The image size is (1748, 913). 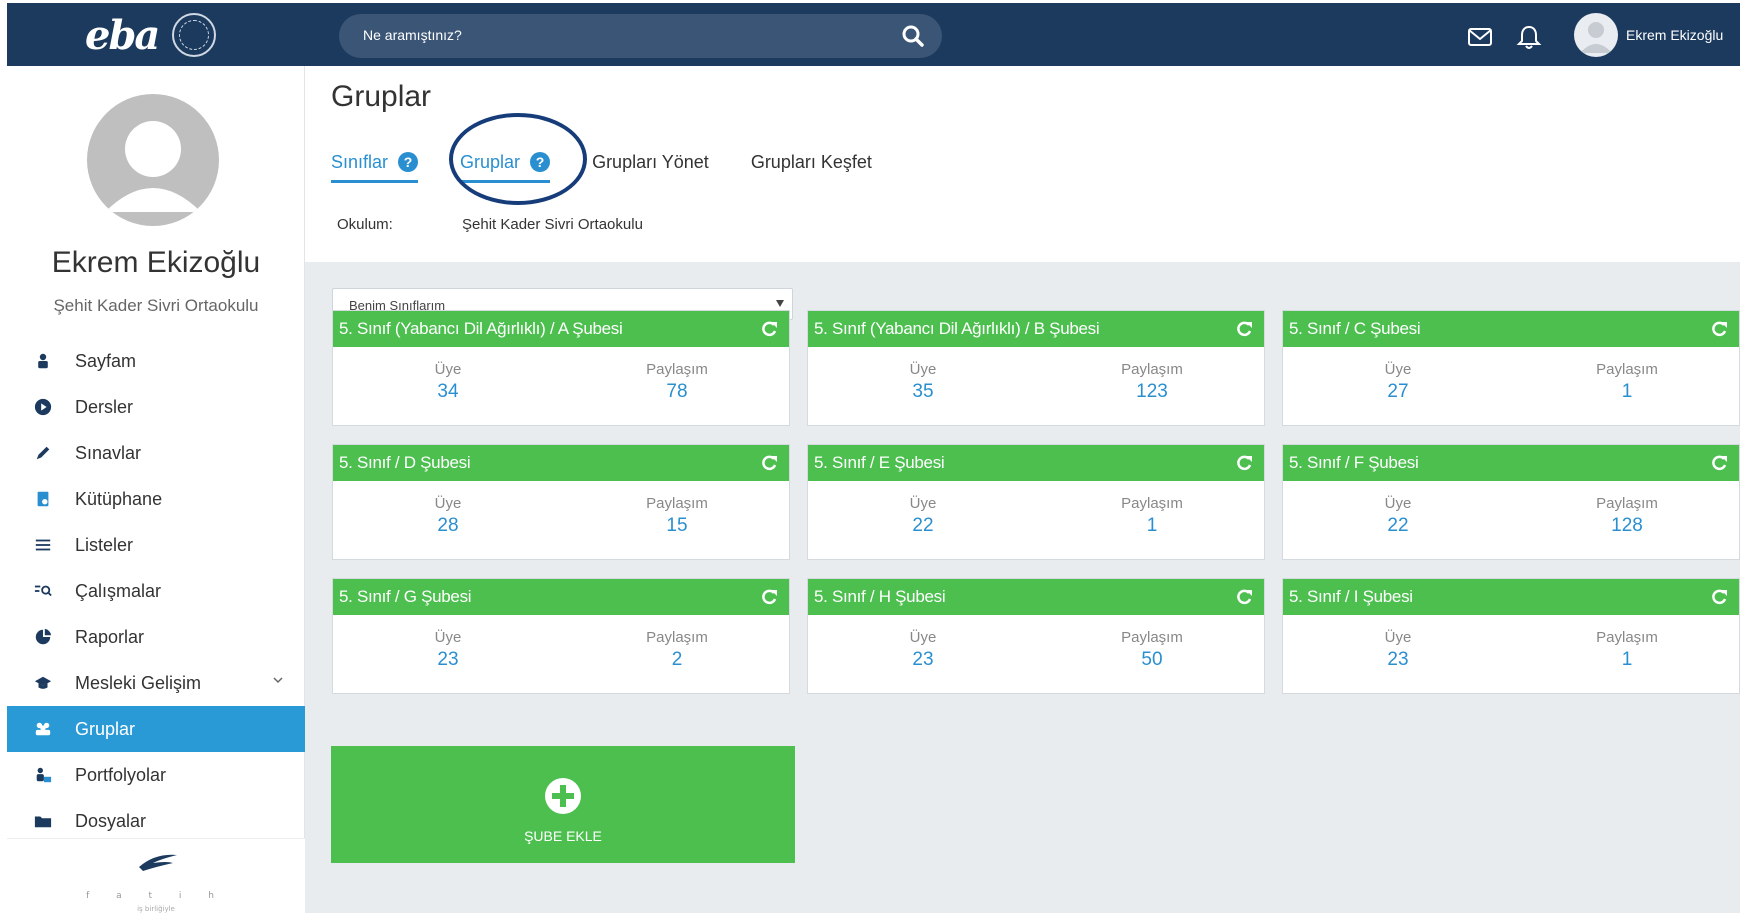 What do you see at coordinates (1036, 636) in the screenshot?
I see `group-card: 5. Sınıf / H Şubesi Üye 23 Paylaşım 50` at bounding box center [1036, 636].